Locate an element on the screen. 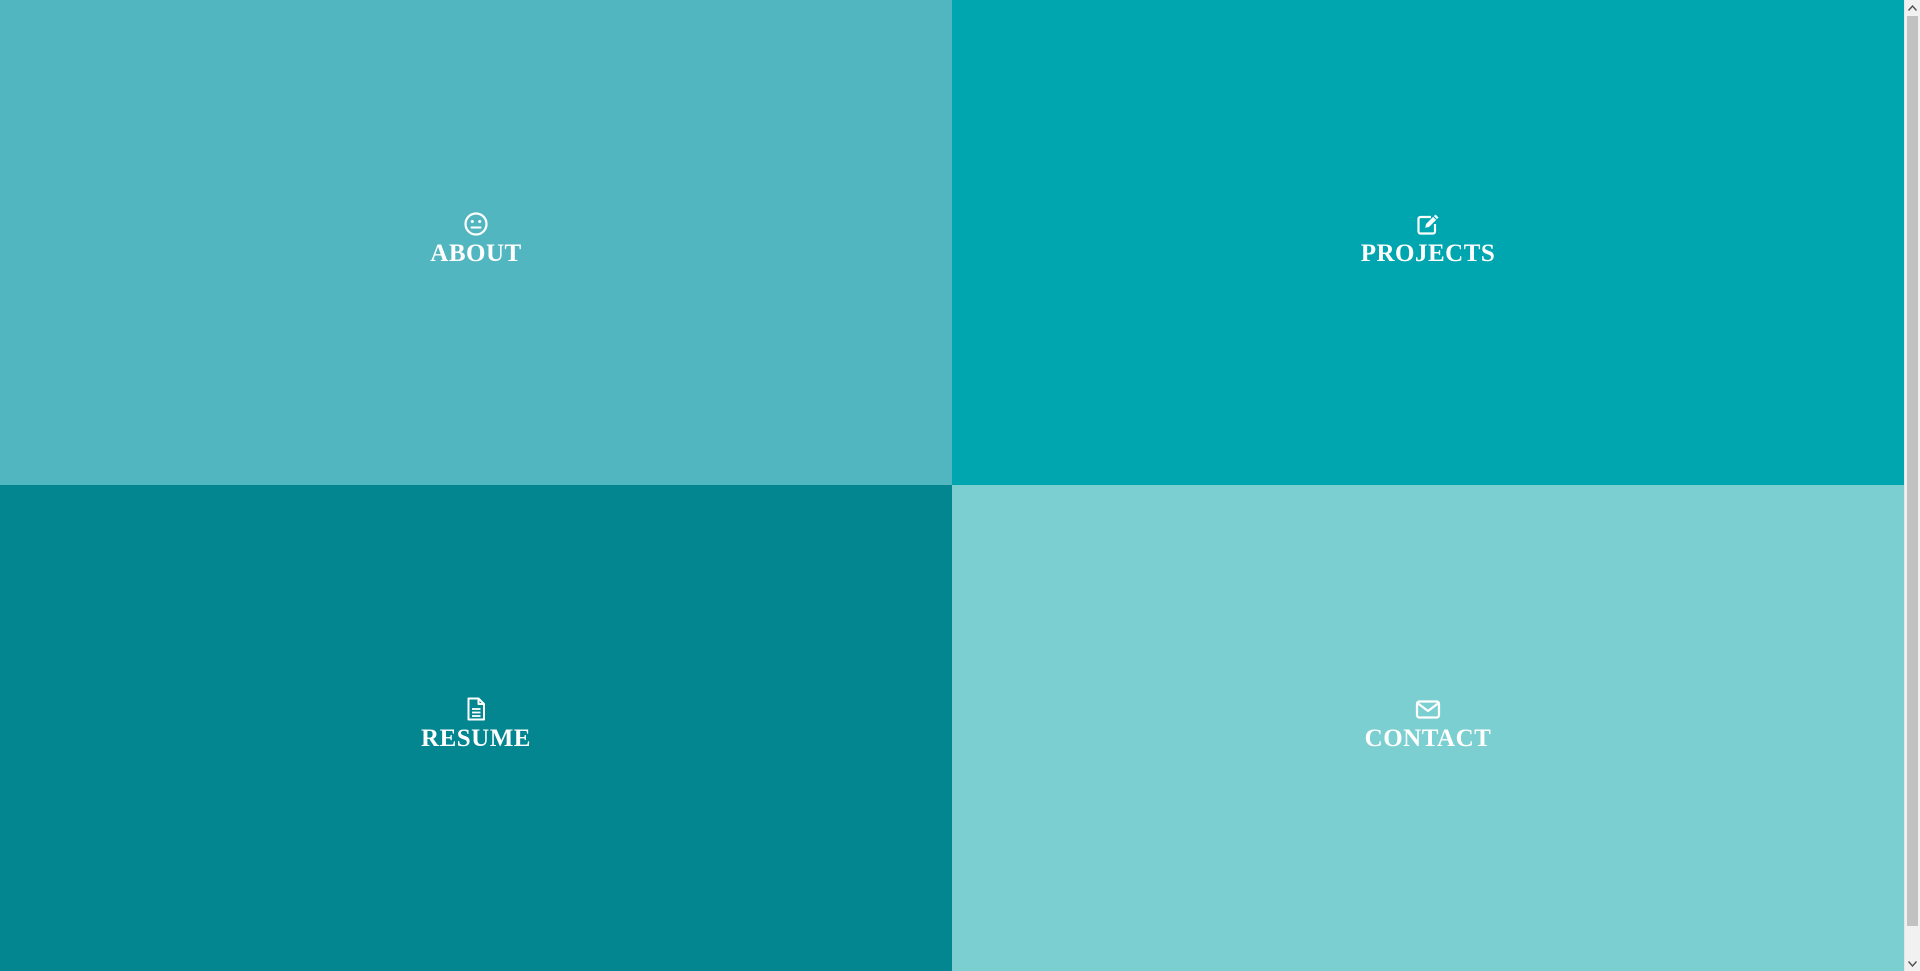 The width and height of the screenshot is (1920, 971). vertical-scrollbar is located at coordinates (1912, 485).